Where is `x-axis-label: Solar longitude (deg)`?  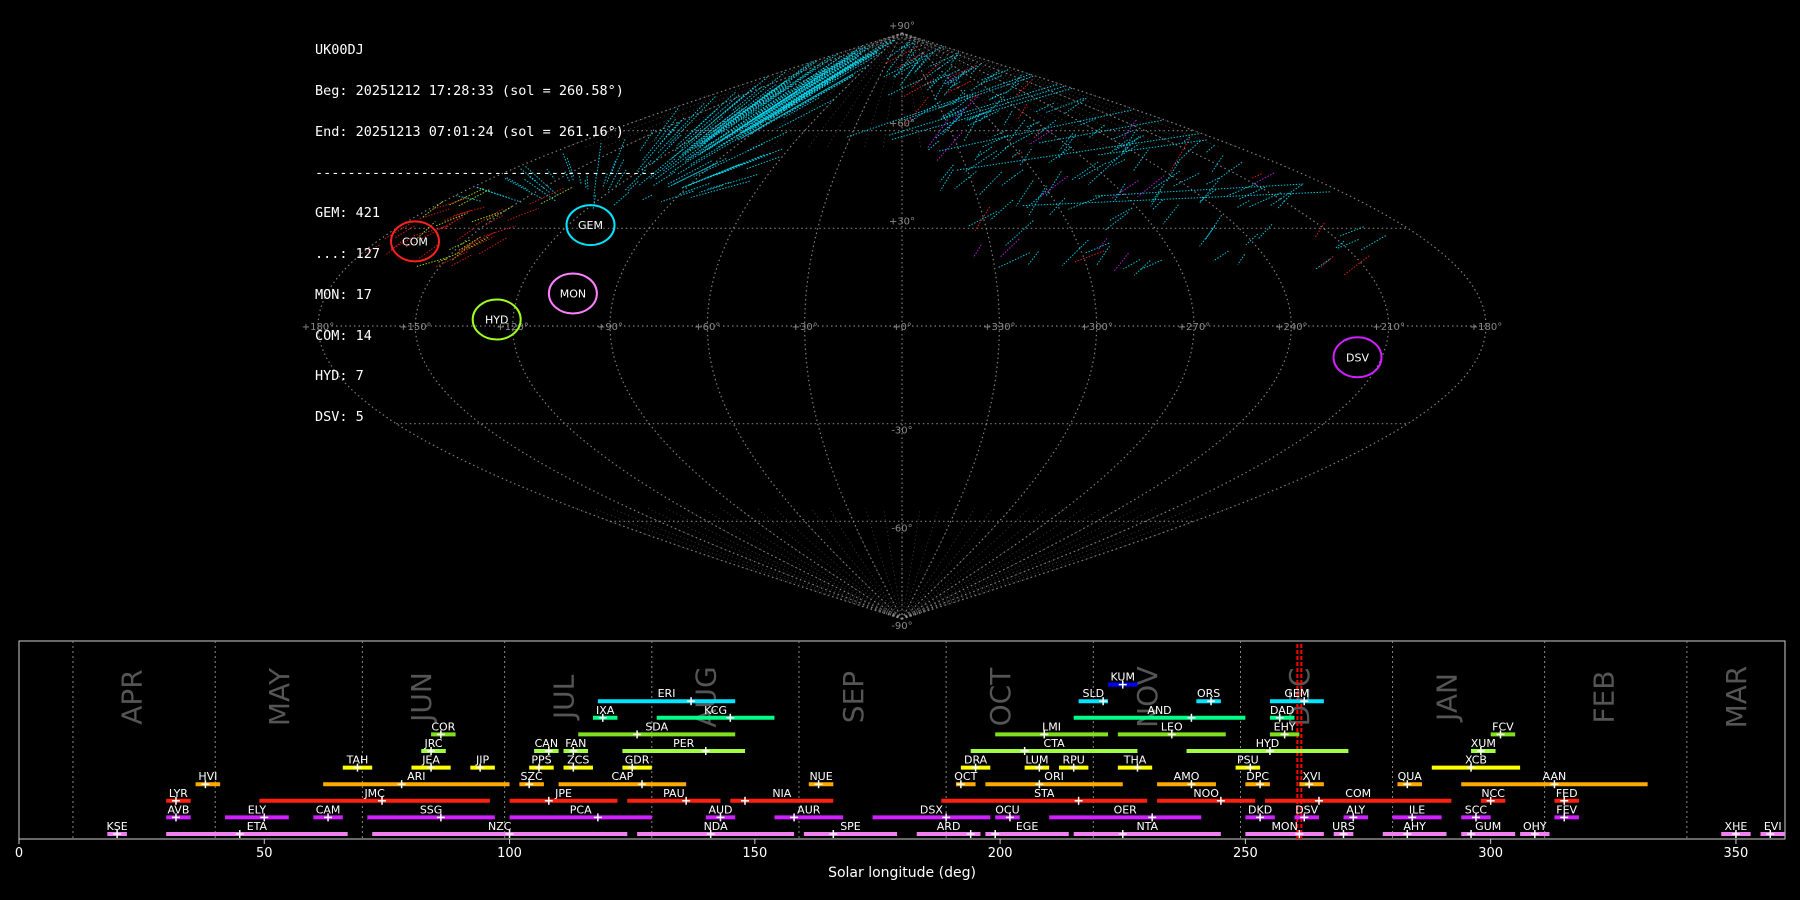 x-axis-label: Solar longitude (deg) is located at coordinates (902, 873).